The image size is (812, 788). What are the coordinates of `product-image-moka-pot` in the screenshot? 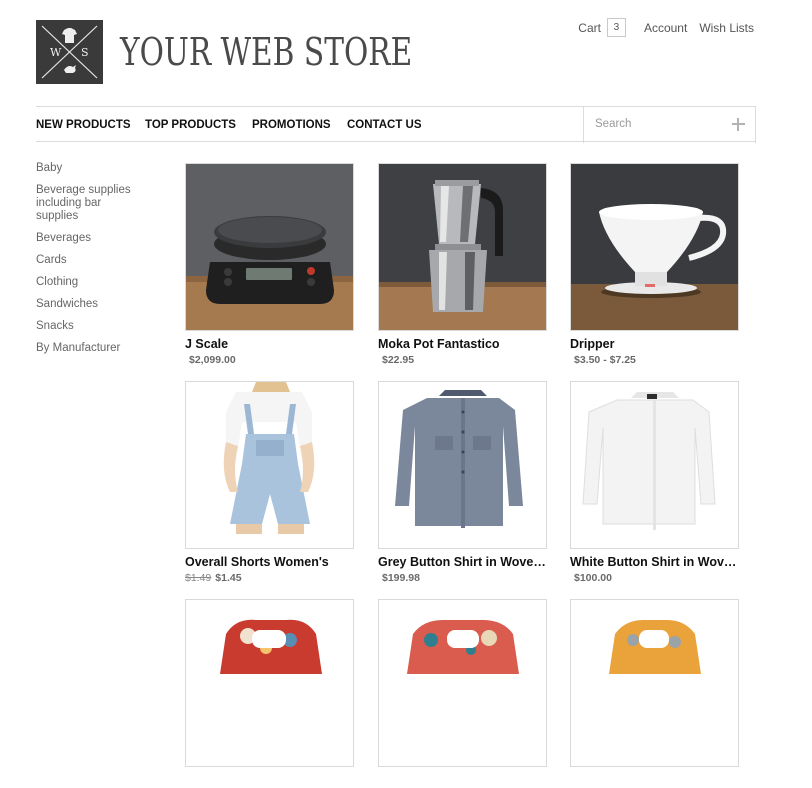 It's located at (462, 247).